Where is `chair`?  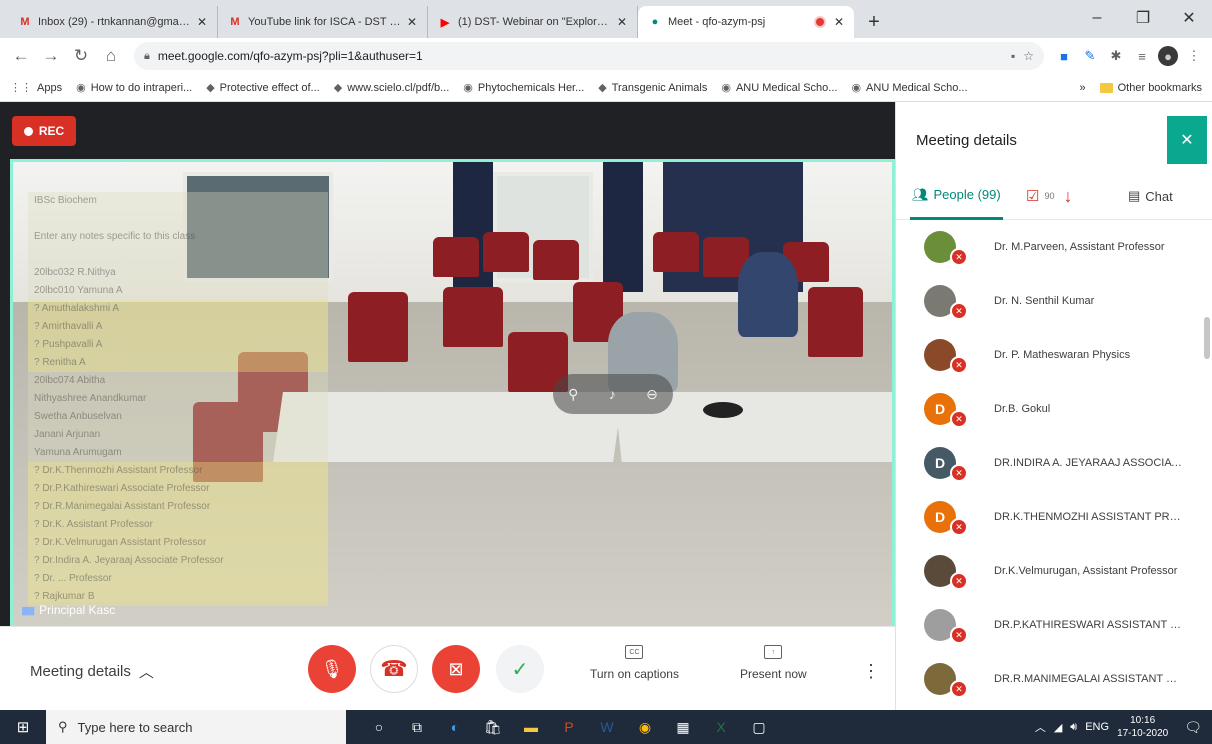
chair is located at coordinates (378, 327).